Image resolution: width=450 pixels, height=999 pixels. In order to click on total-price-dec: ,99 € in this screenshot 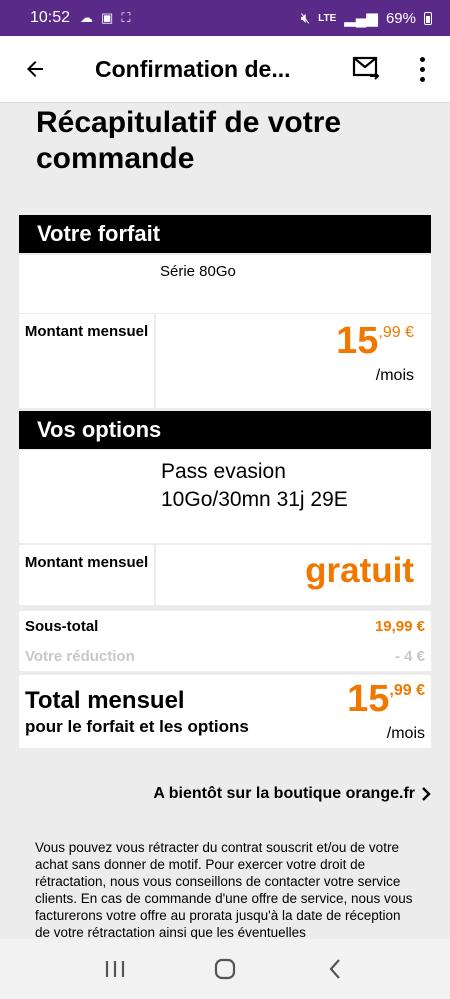, I will do `click(407, 690)`.